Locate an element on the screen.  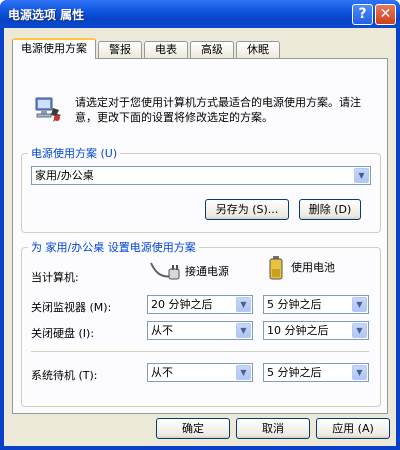
battery-icon is located at coordinates (276, 268).